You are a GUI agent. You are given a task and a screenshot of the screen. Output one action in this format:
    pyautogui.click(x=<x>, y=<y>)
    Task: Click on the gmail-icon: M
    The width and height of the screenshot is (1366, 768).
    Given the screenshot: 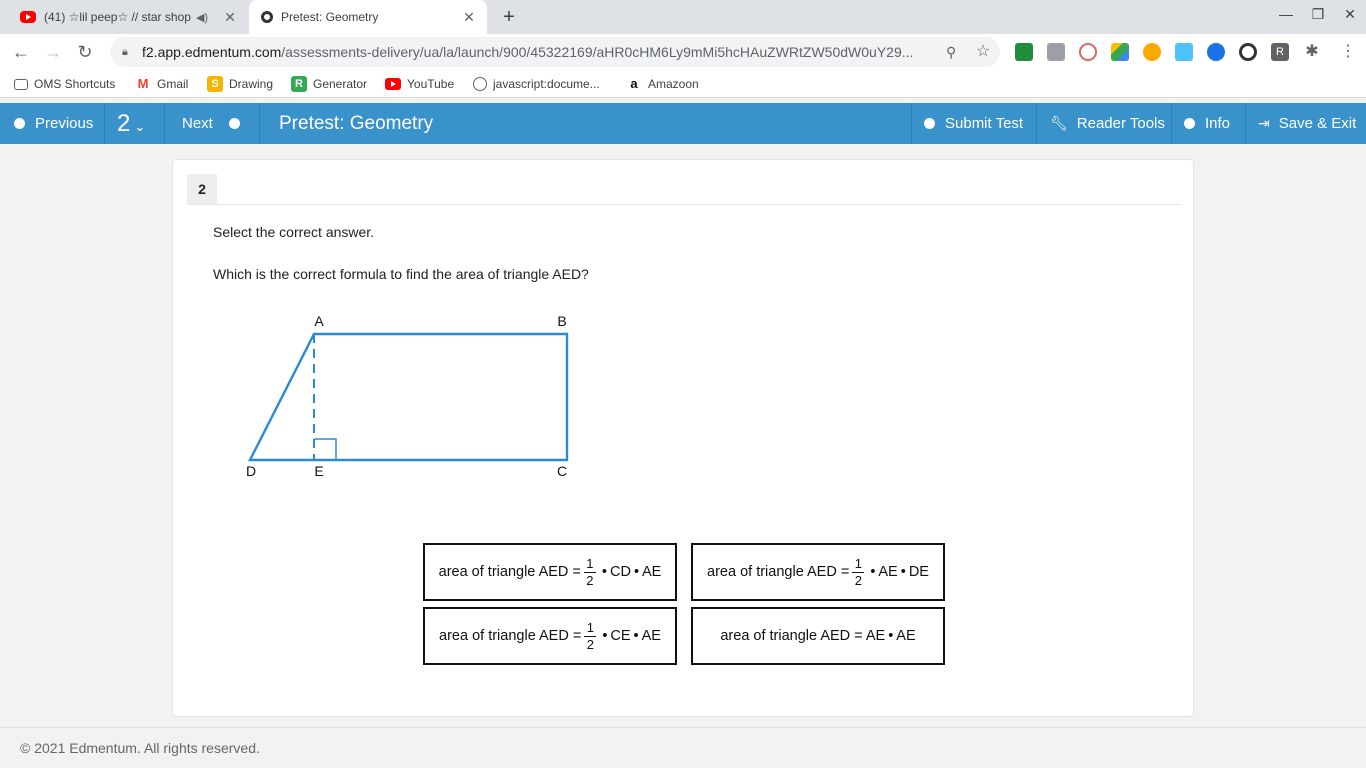 What is the action you would take?
    pyautogui.click(x=143, y=84)
    